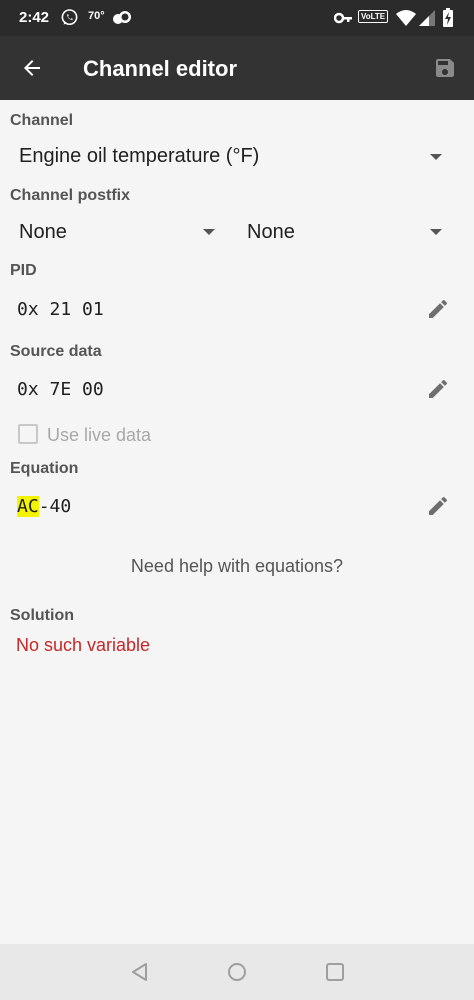 This screenshot has height=1000, width=474. I want to click on back-triangle-icon, so click(140, 972).